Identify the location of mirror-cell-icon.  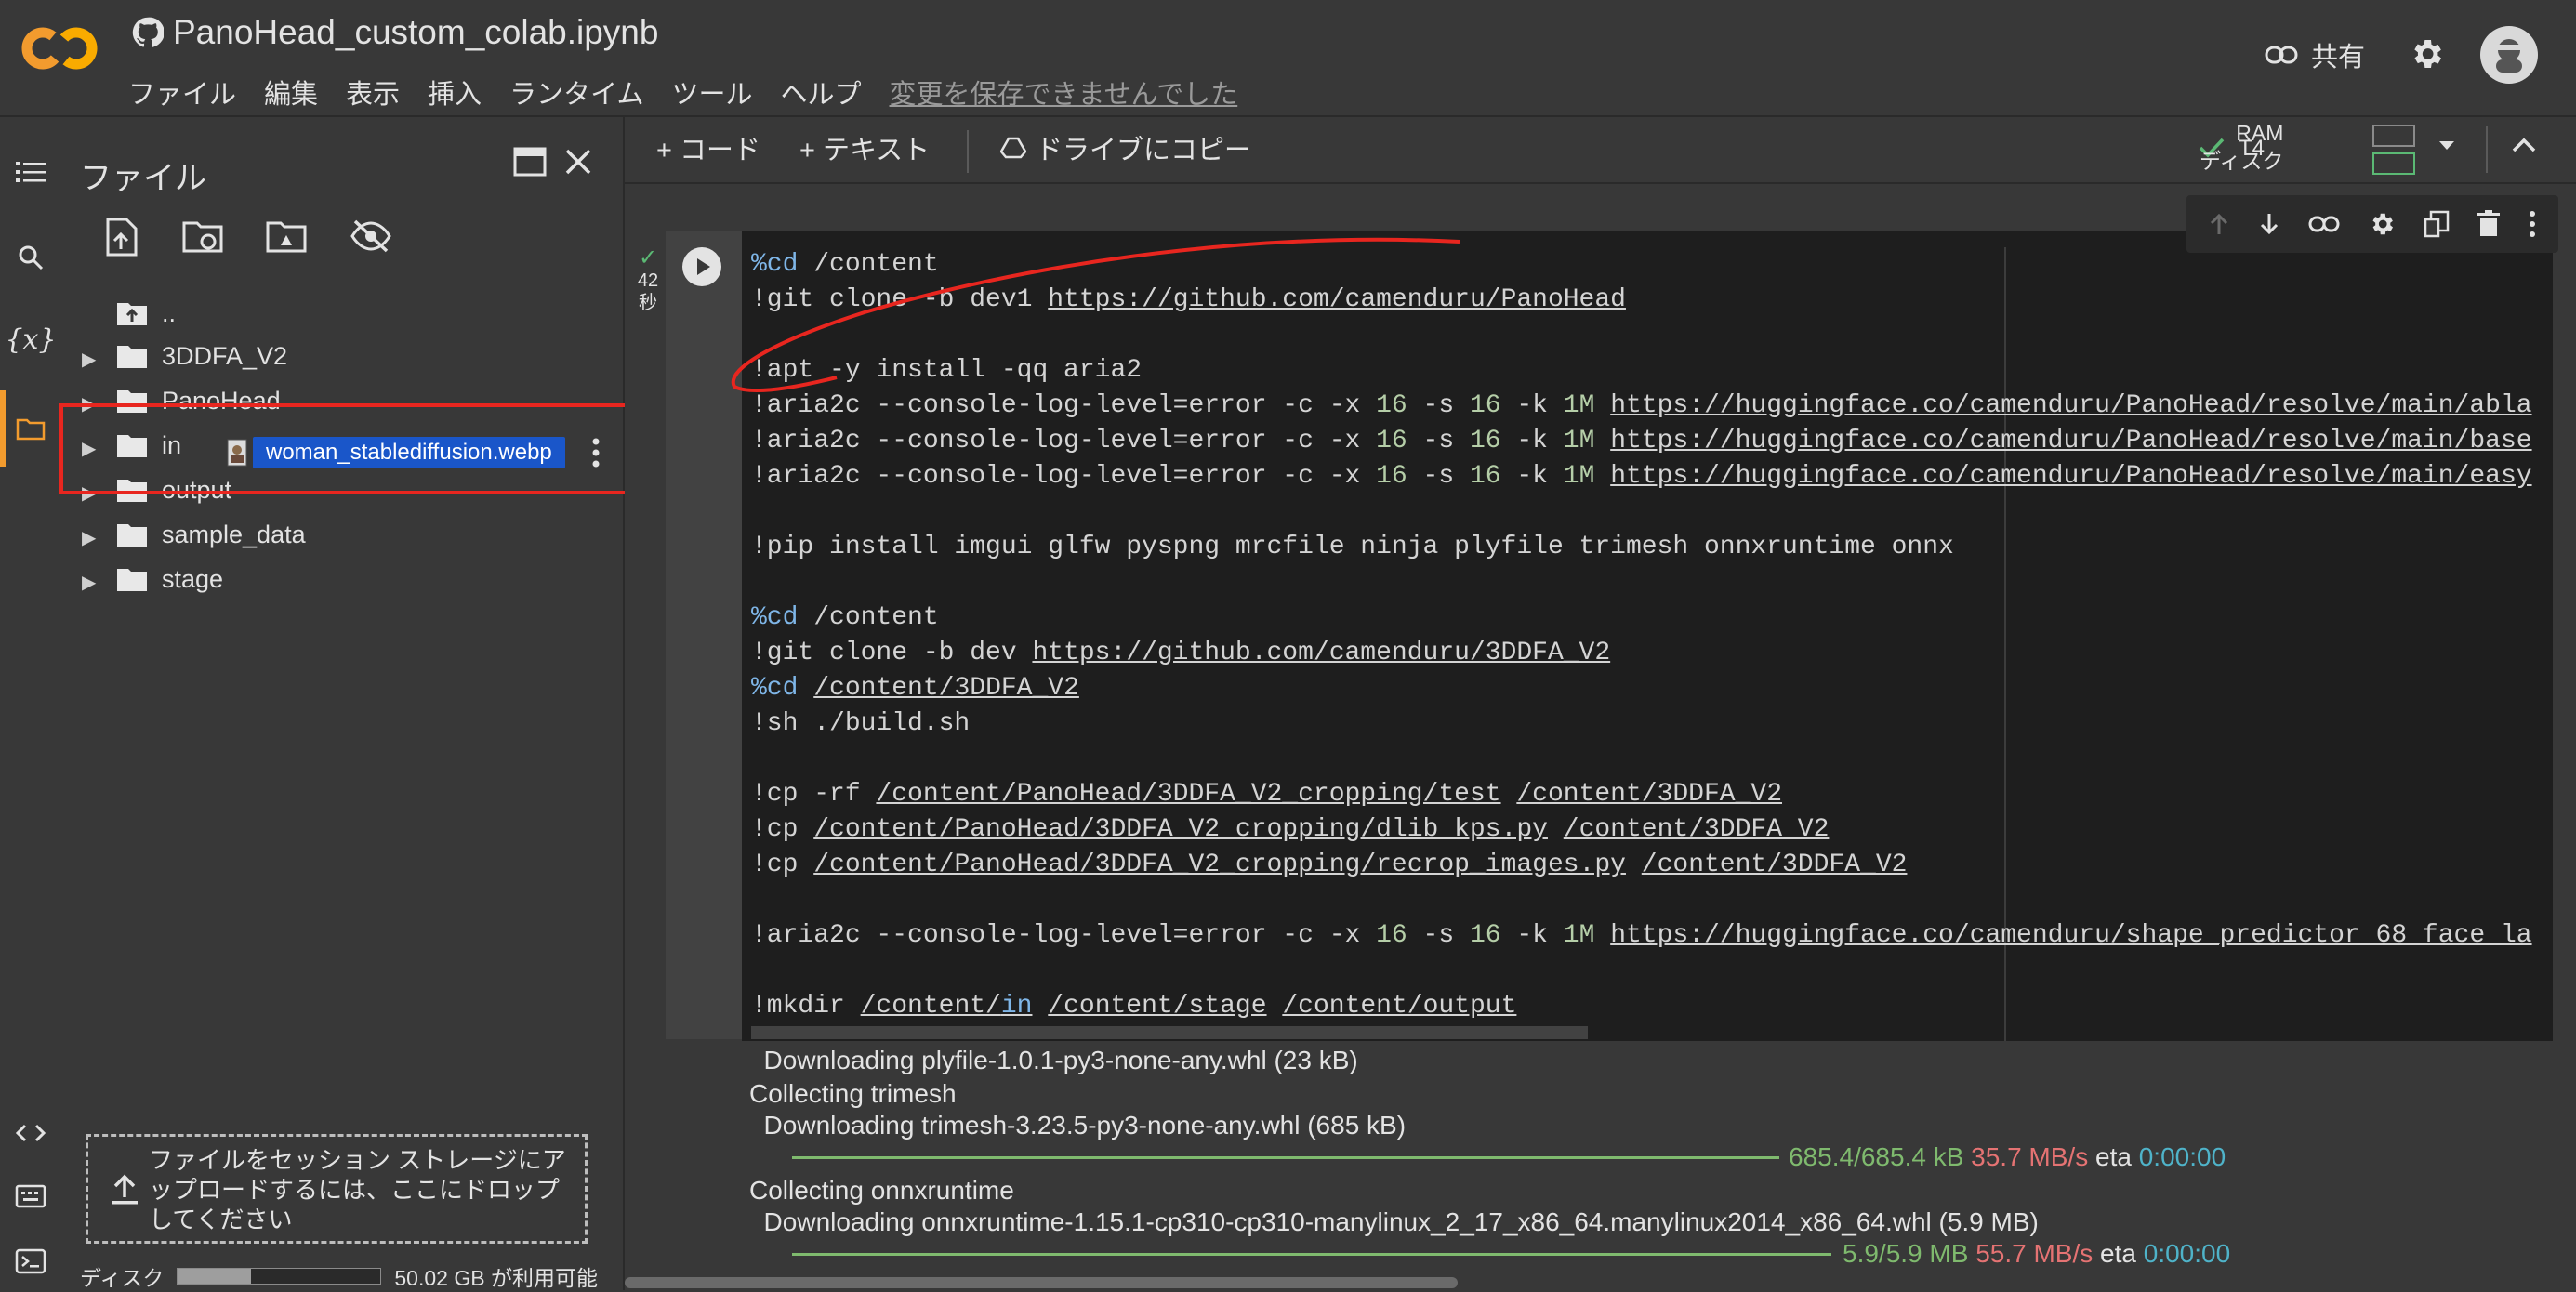
(2437, 224).